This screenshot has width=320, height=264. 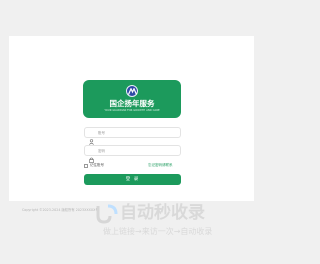 I want to click on forgot-password-link: 忘记密码请联系, so click(x=160, y=165).